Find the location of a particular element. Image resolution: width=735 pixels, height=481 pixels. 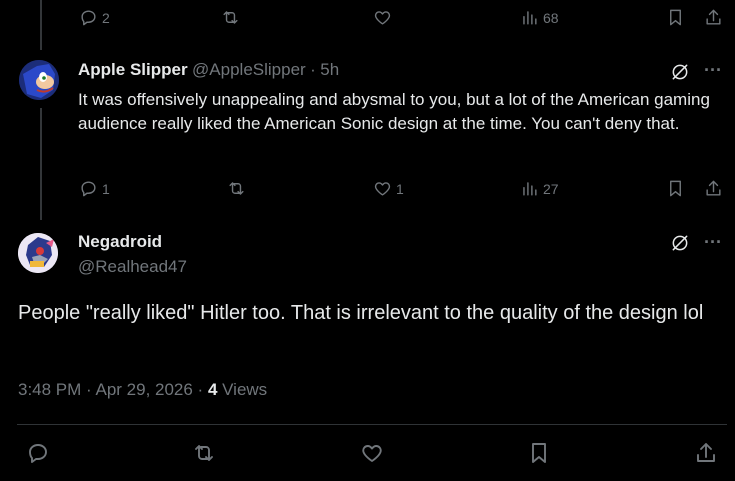

views-count: 27 is located at coordinates (551, 188).